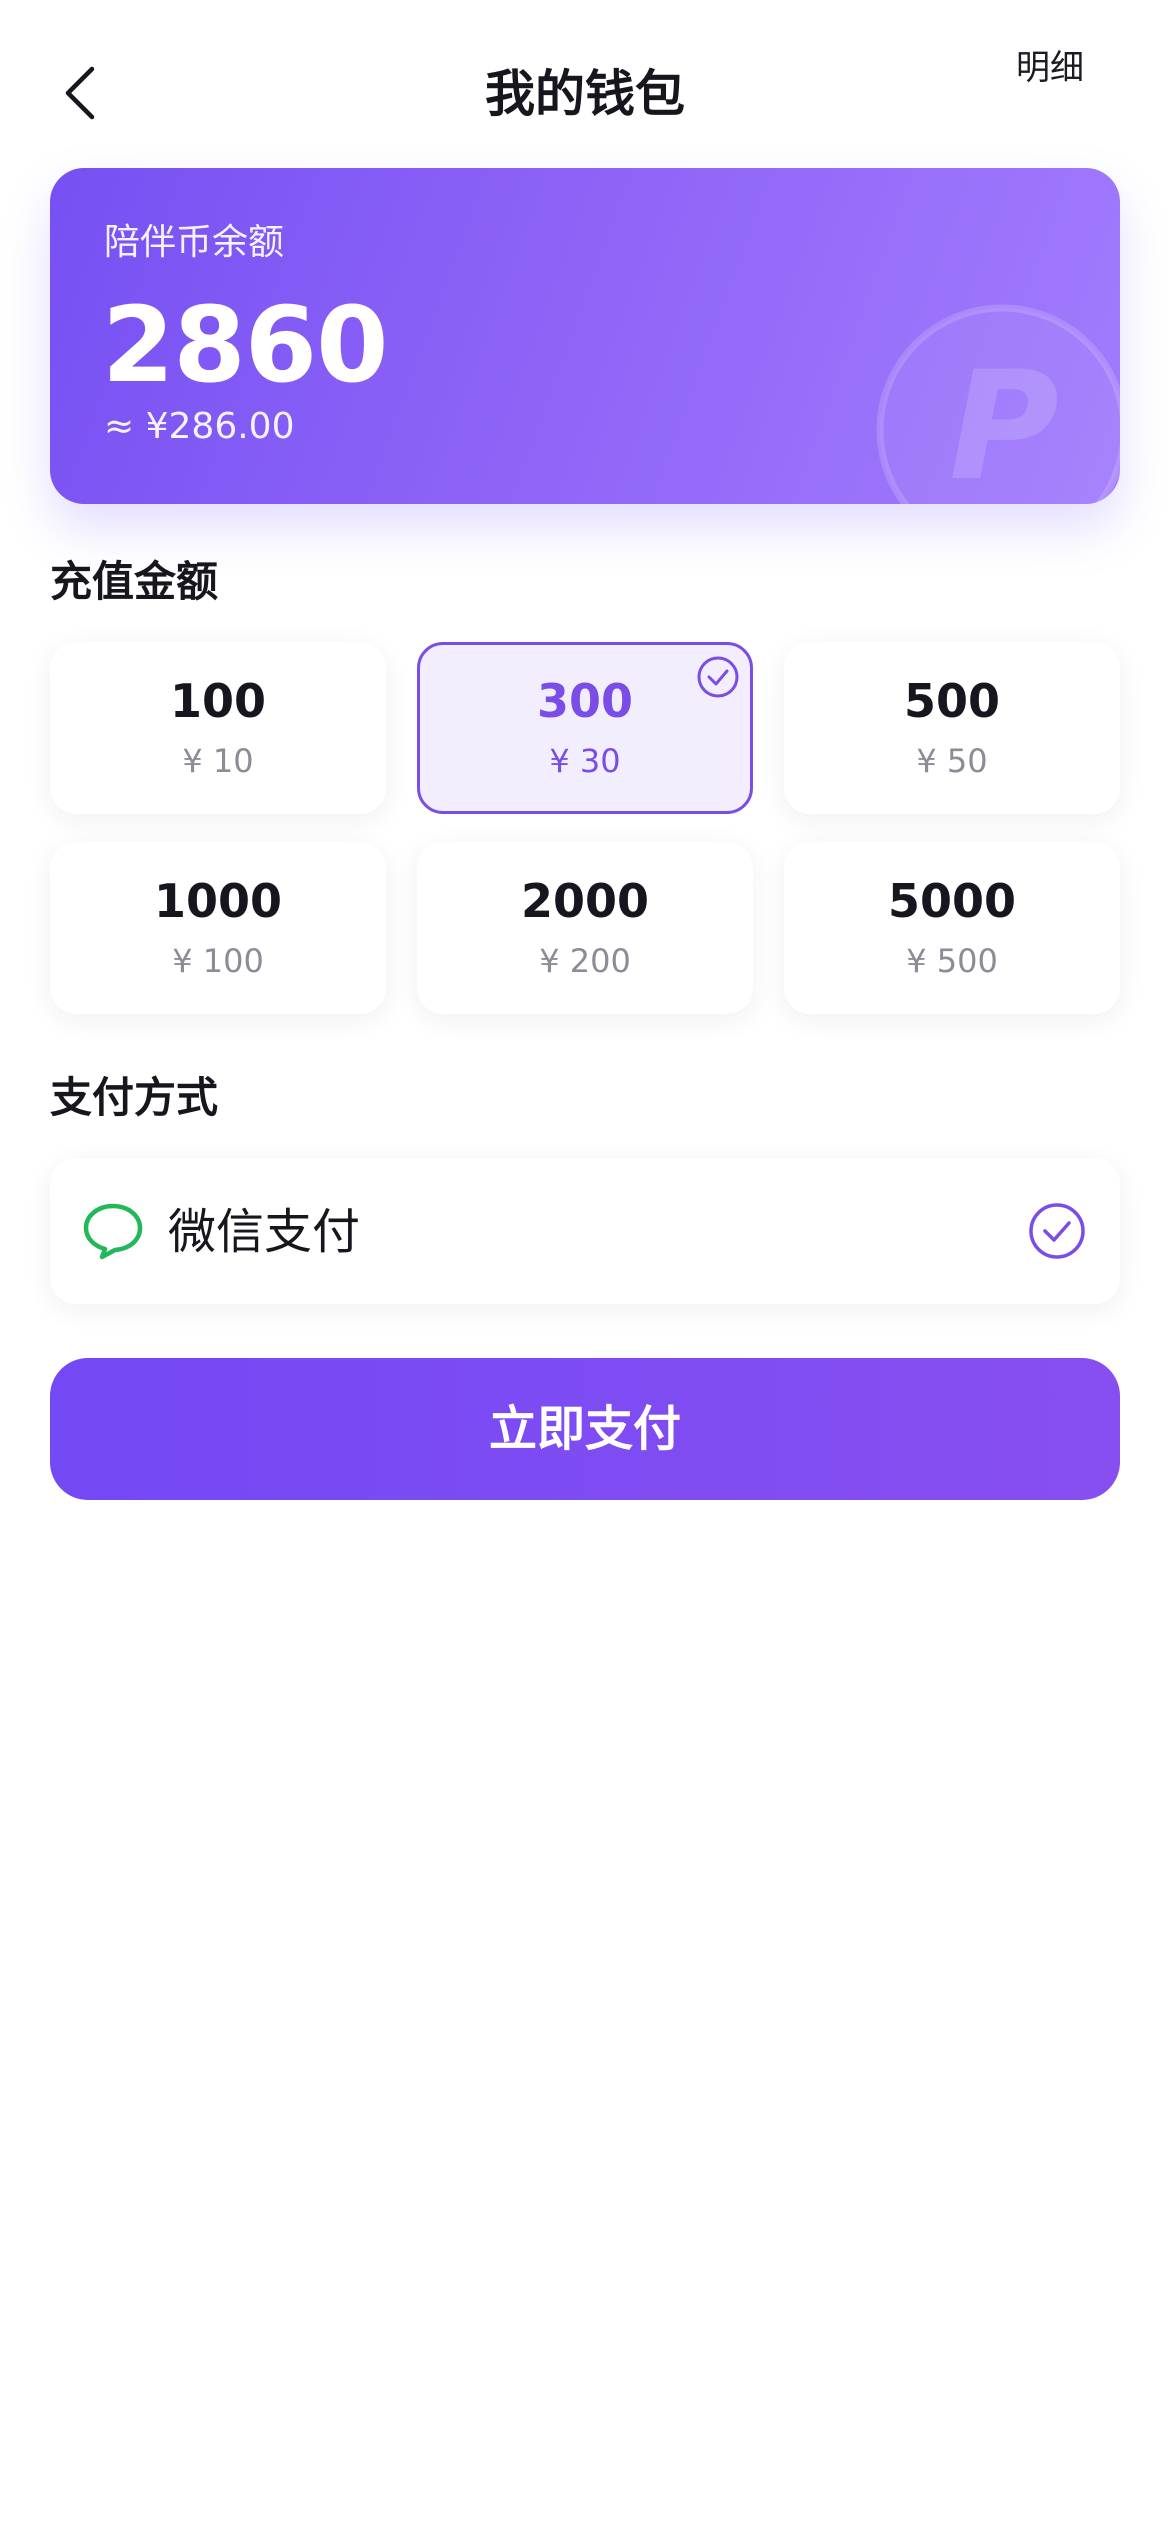 This screenshot has width=1170, height=2532. What do you see at coordinates (218, 701) in the screenshot?
I see `option-coins: 100` at bounding box center [218, 701].